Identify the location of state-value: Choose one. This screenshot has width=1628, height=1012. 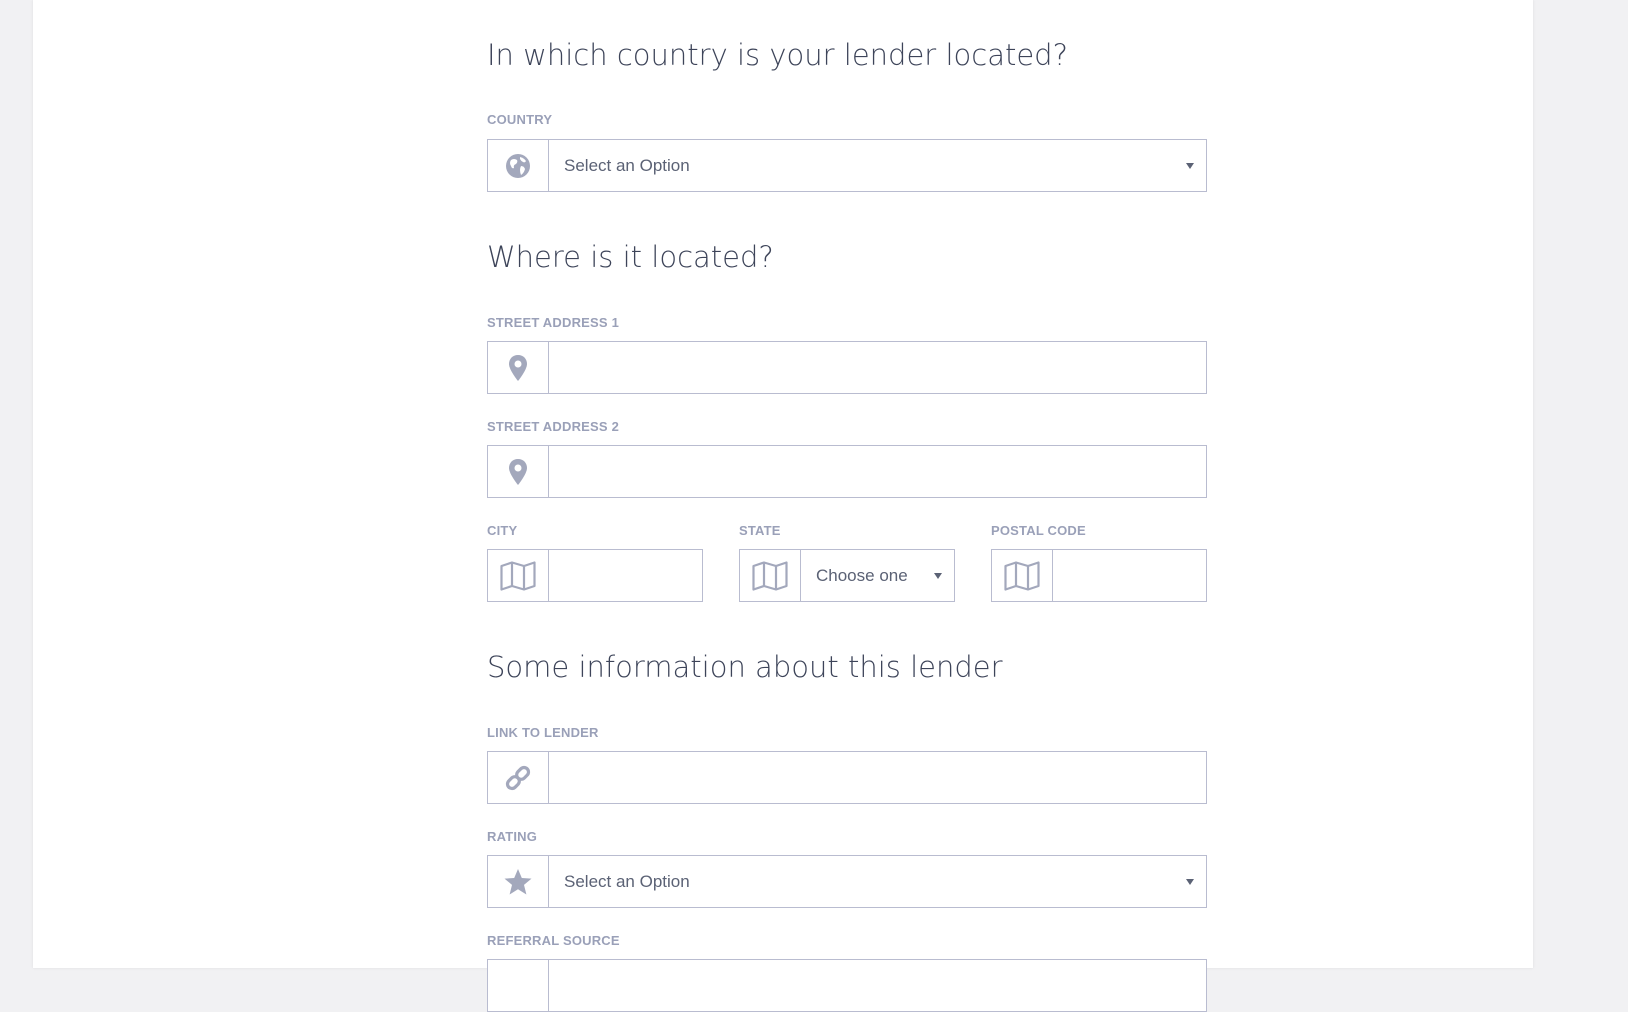
(862, 575).